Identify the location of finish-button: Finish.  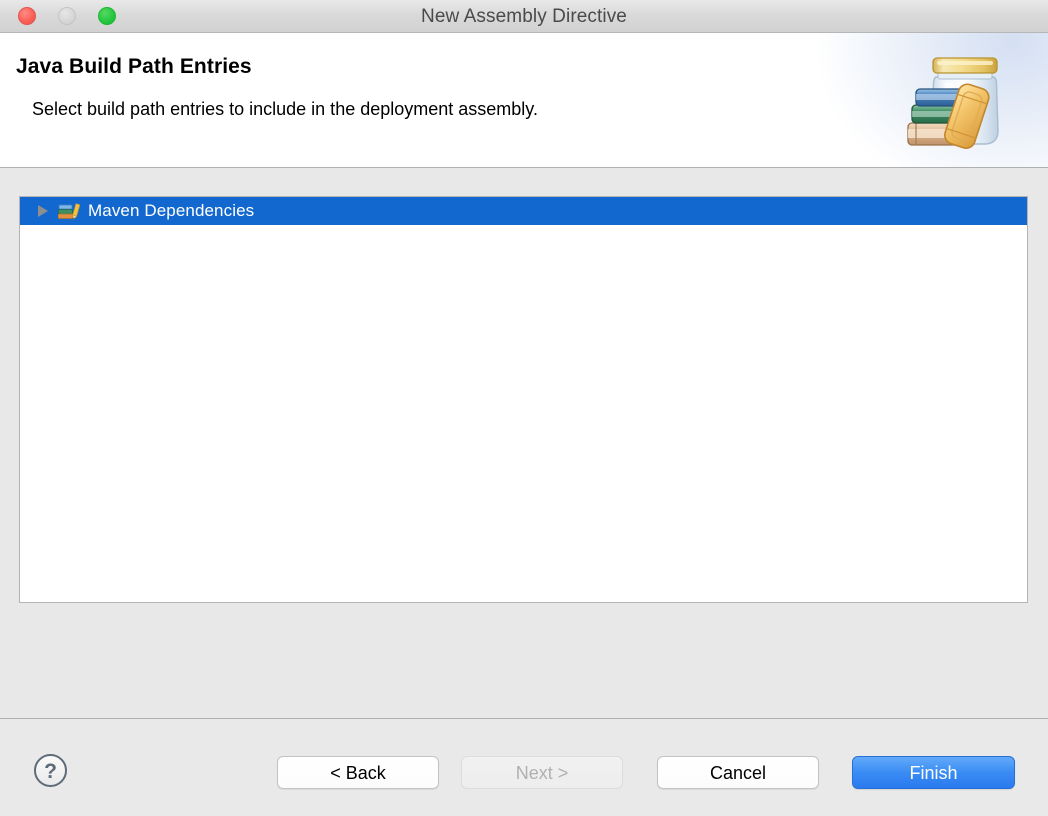
(933, 772).